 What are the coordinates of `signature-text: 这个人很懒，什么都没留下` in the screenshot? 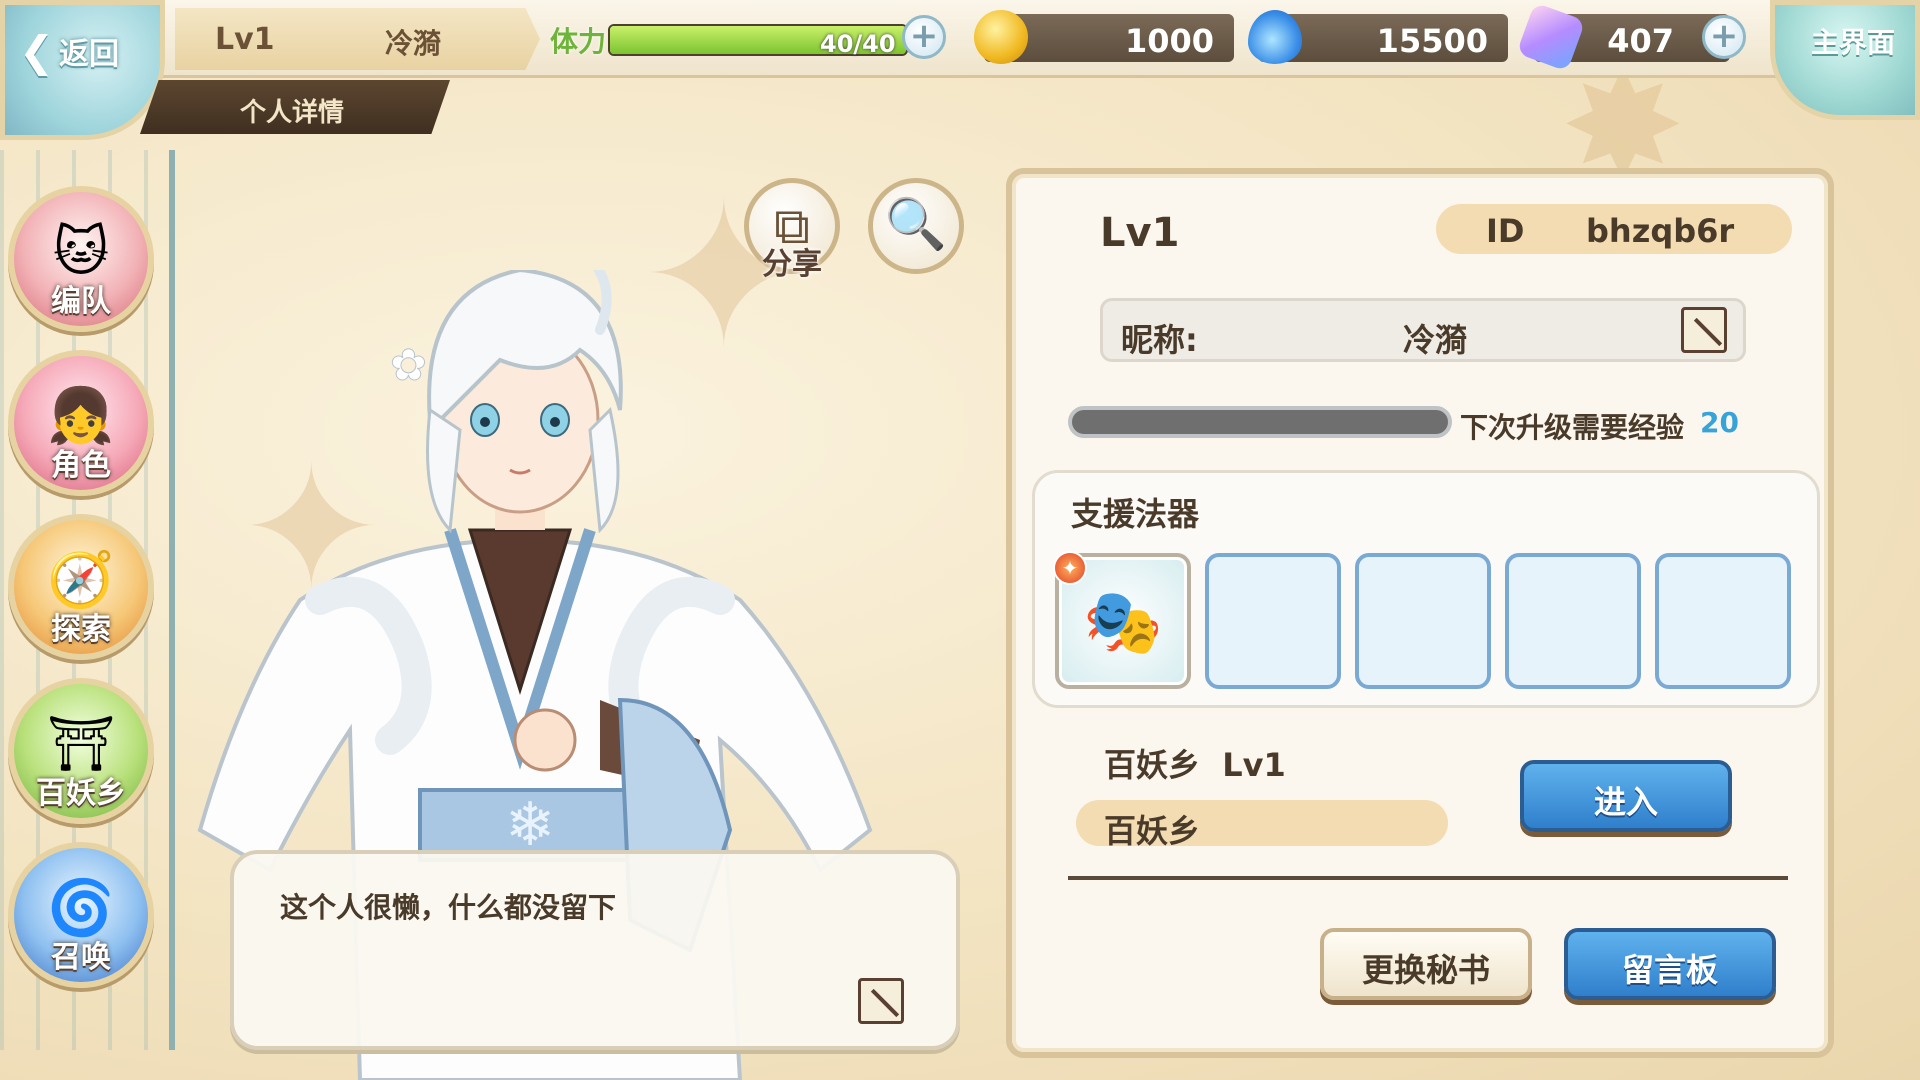 It's located at (448, 907).